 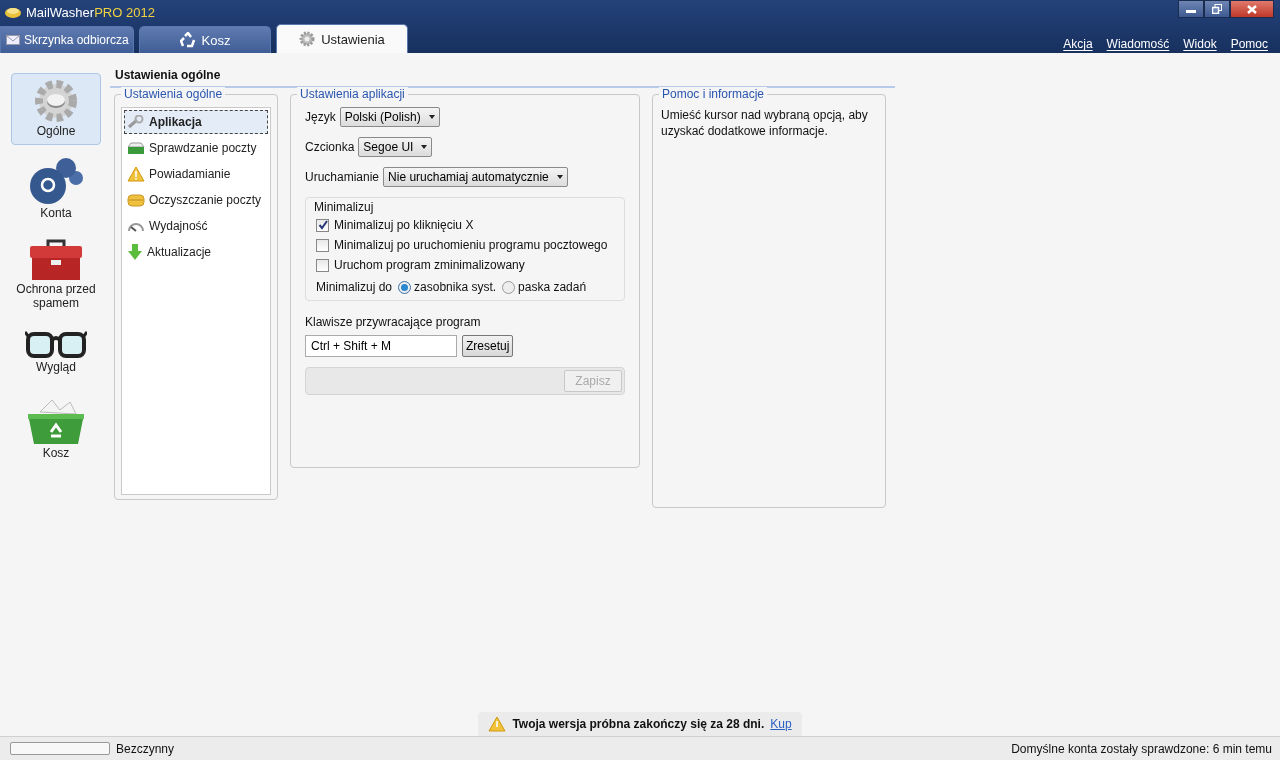 What do you see at coordinates (1078, 44) in the screenshot?
I see `menu-item: Akcja` at bounding box center [1078, 44].